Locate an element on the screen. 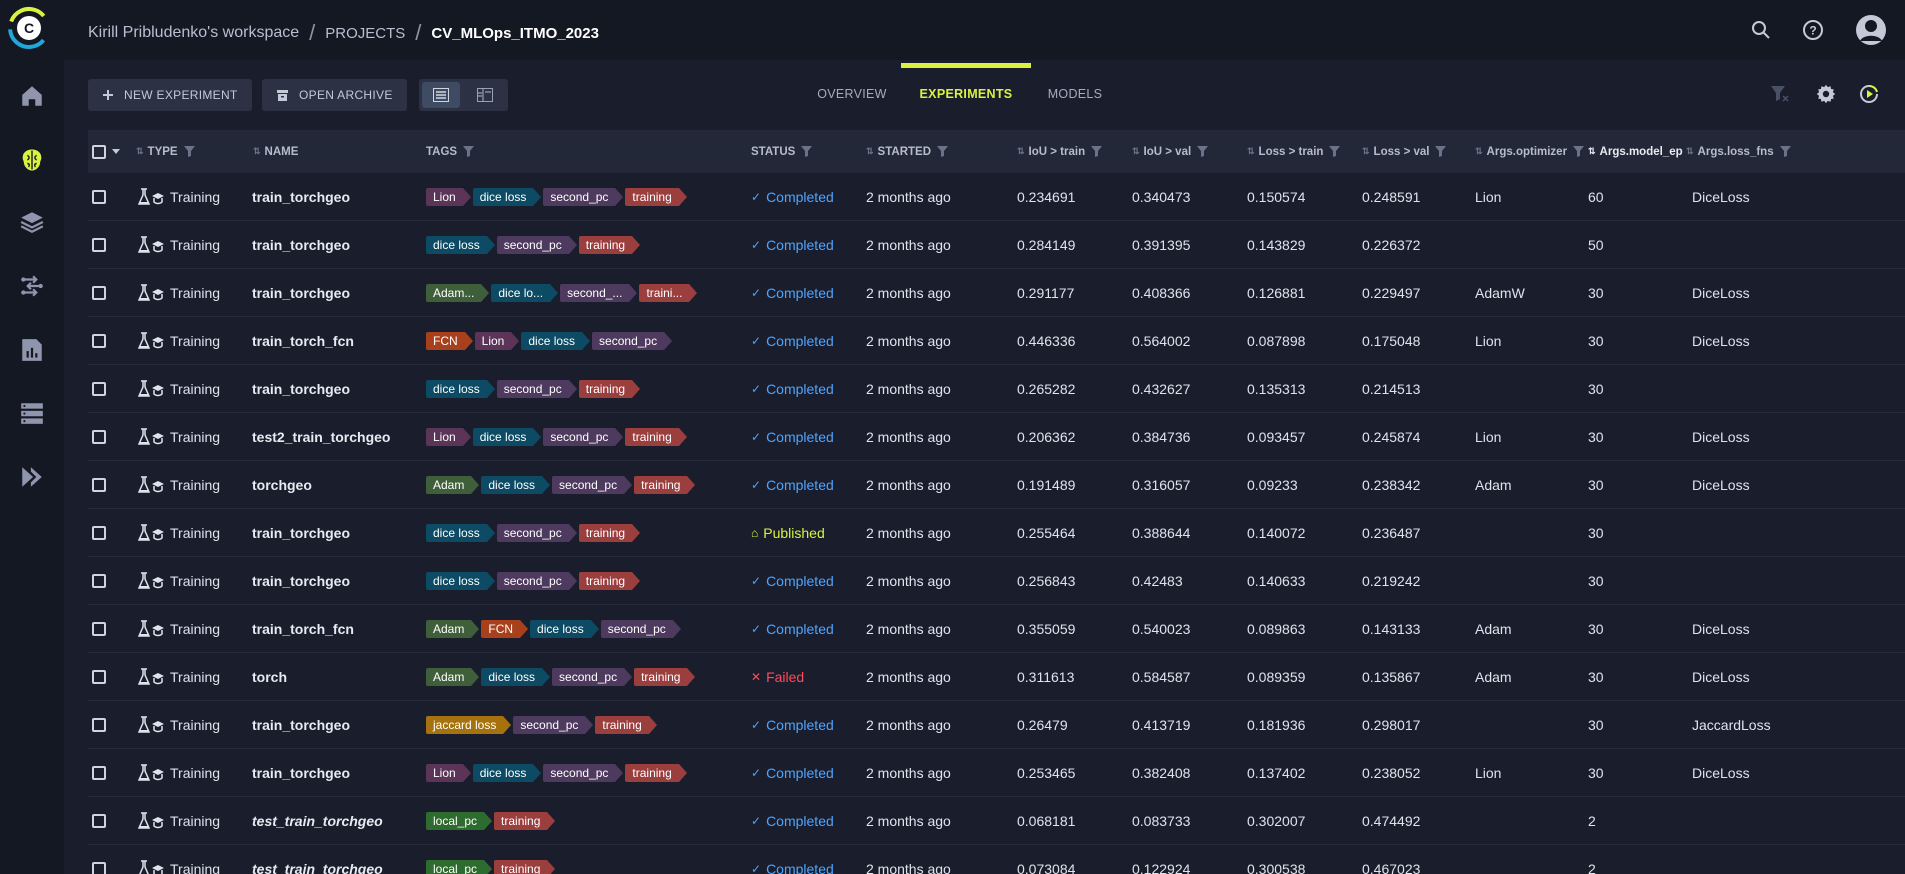 The height and width of the screenshot is (874, 1905). column-header-name: ⇅ NAME is located at coordinates (328, 151).